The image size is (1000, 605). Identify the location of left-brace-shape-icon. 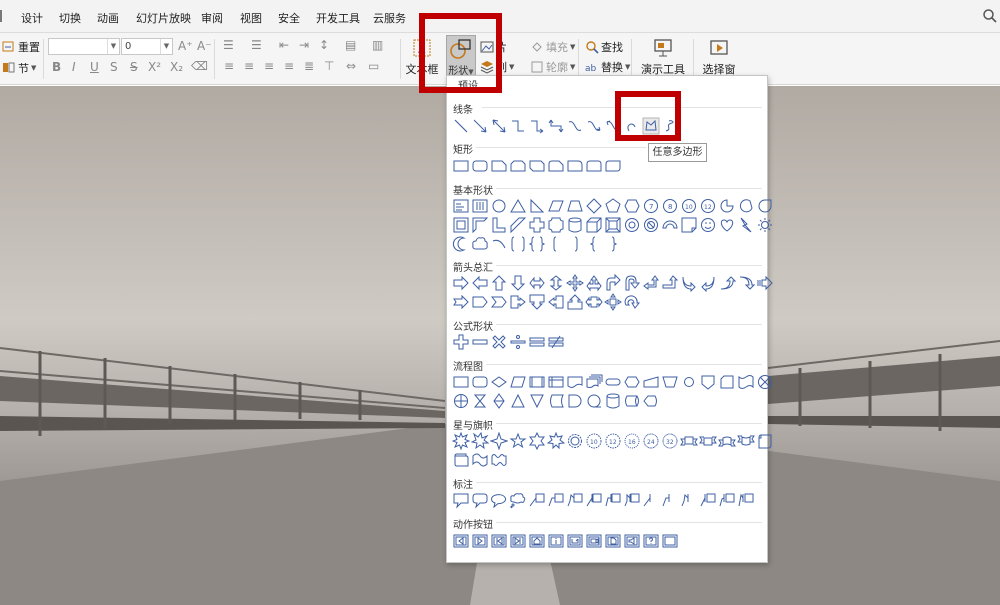
(594, 244).